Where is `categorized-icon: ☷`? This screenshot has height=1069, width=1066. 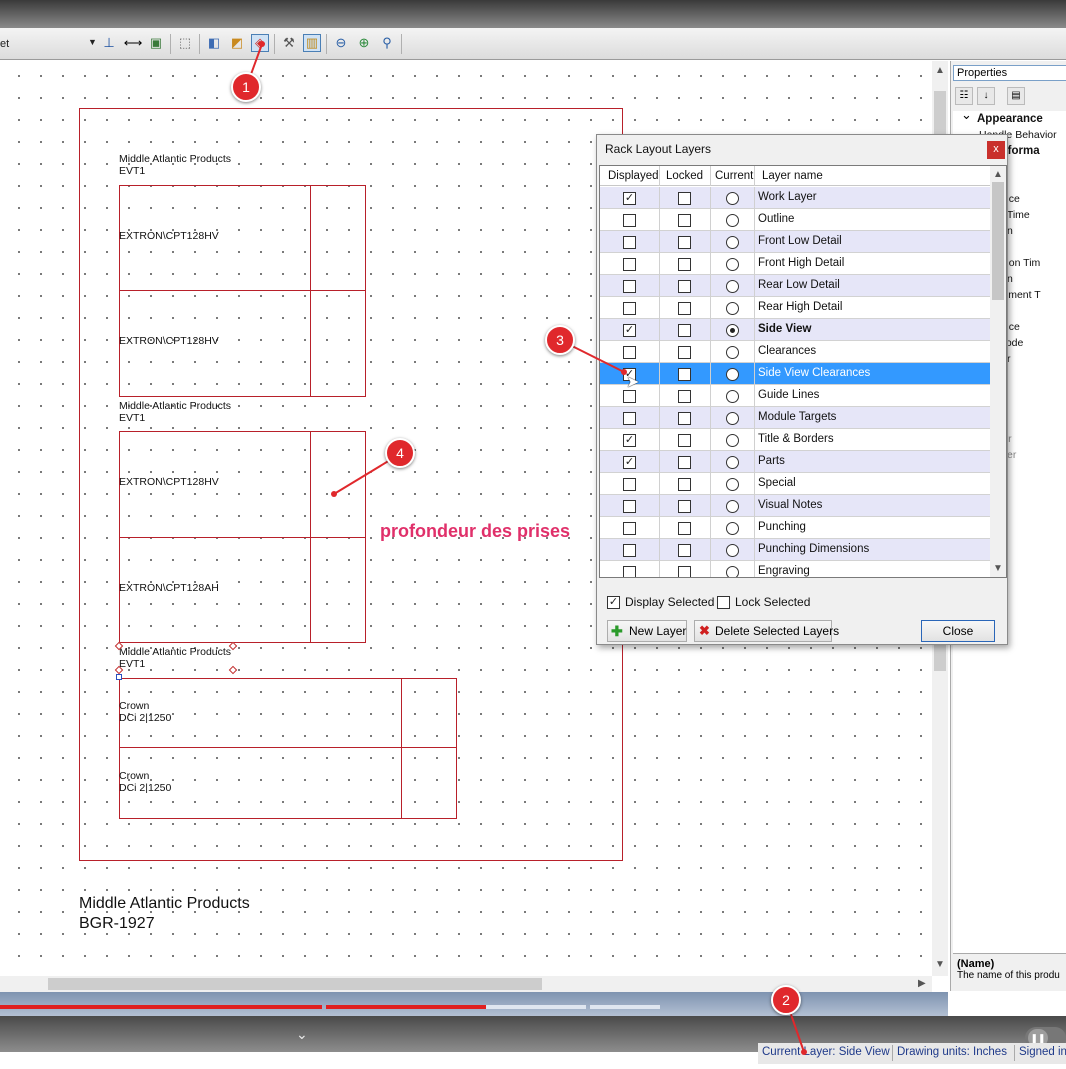 categorized-icon: ☷ is located at coordinates (964, 96).